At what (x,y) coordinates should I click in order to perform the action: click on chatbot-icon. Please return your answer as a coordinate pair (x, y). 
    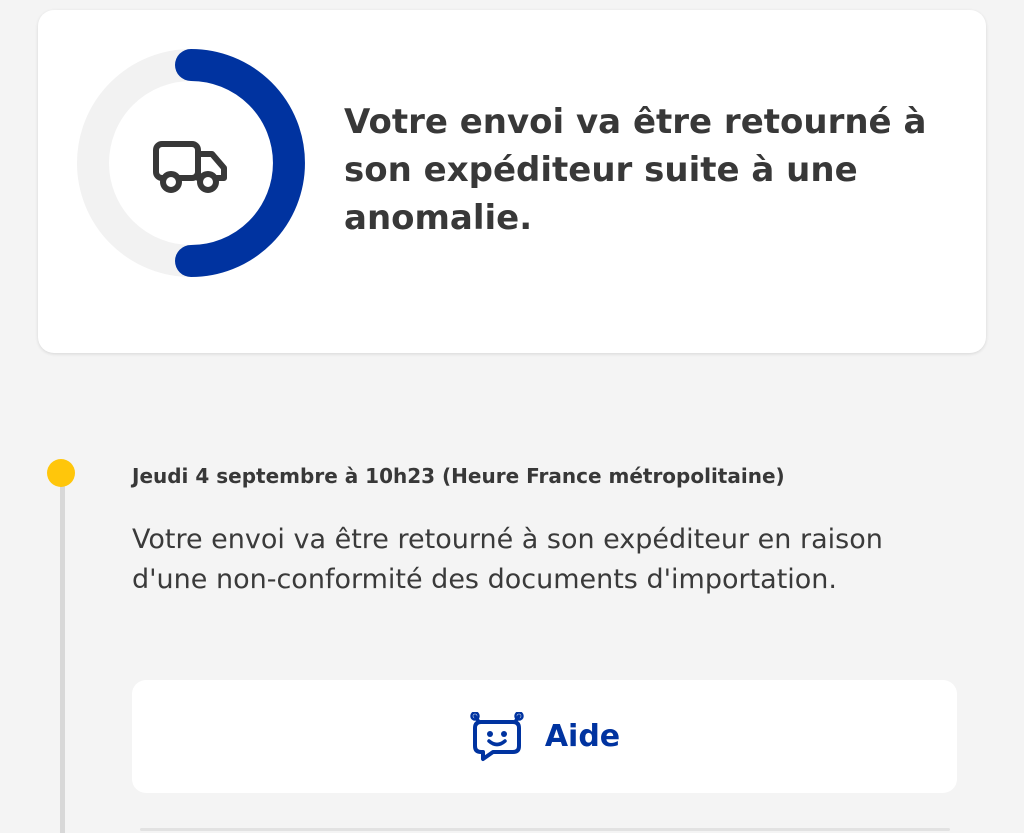
    Looking at the image, I should click on (497, 736).